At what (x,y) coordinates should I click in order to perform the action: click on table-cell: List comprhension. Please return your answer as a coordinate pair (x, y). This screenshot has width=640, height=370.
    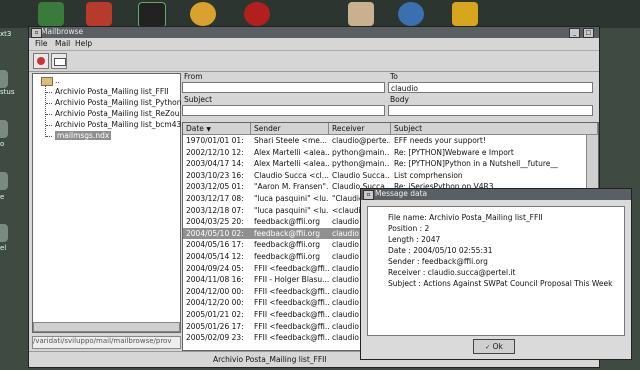
    Looking at the image, I should click on (428, 175).